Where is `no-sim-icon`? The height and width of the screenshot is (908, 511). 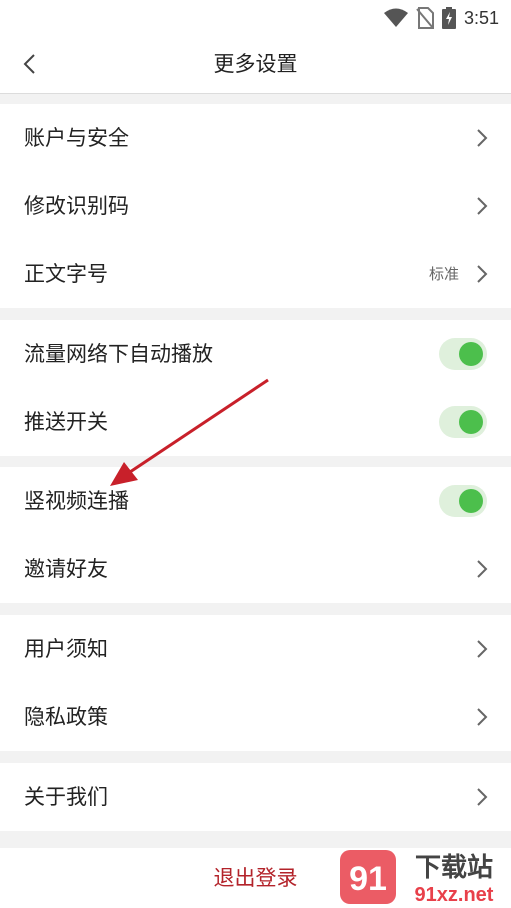
no-sim-icon is located at coordinates (425, 18).